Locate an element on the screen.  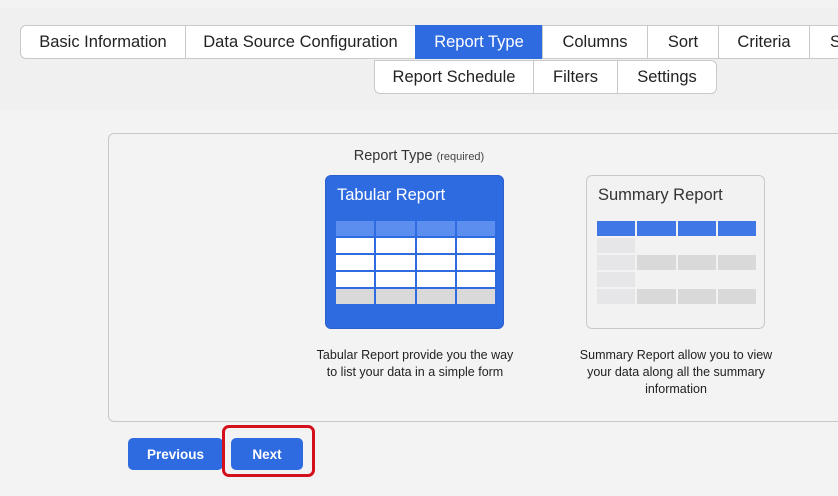
summary-report-grid-icon is located at coordinates (676, 262).